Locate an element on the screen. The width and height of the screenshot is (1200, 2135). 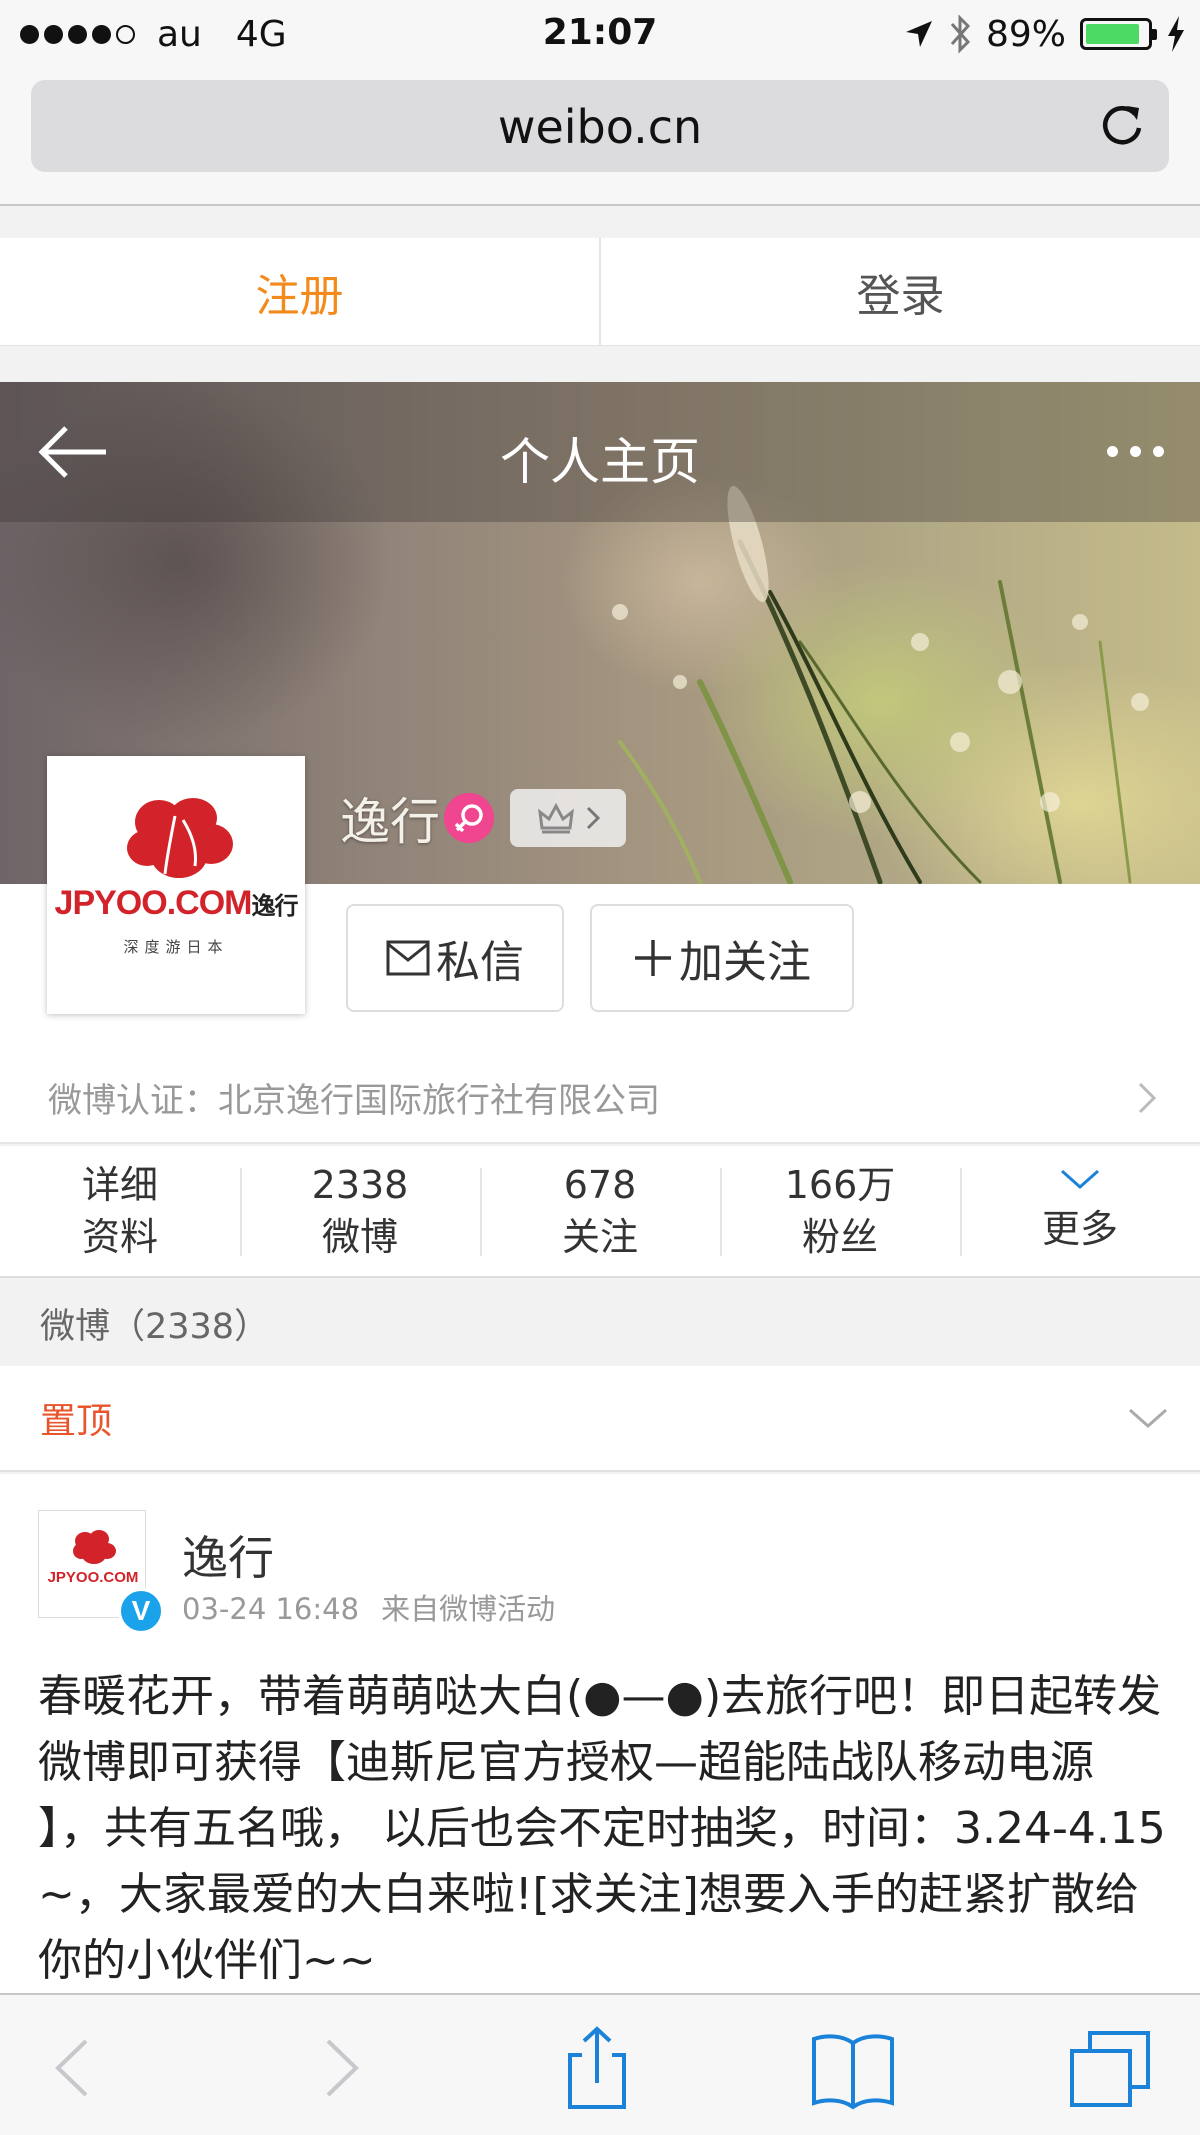
register-button: 注册 is located at coordinates (300, 291).